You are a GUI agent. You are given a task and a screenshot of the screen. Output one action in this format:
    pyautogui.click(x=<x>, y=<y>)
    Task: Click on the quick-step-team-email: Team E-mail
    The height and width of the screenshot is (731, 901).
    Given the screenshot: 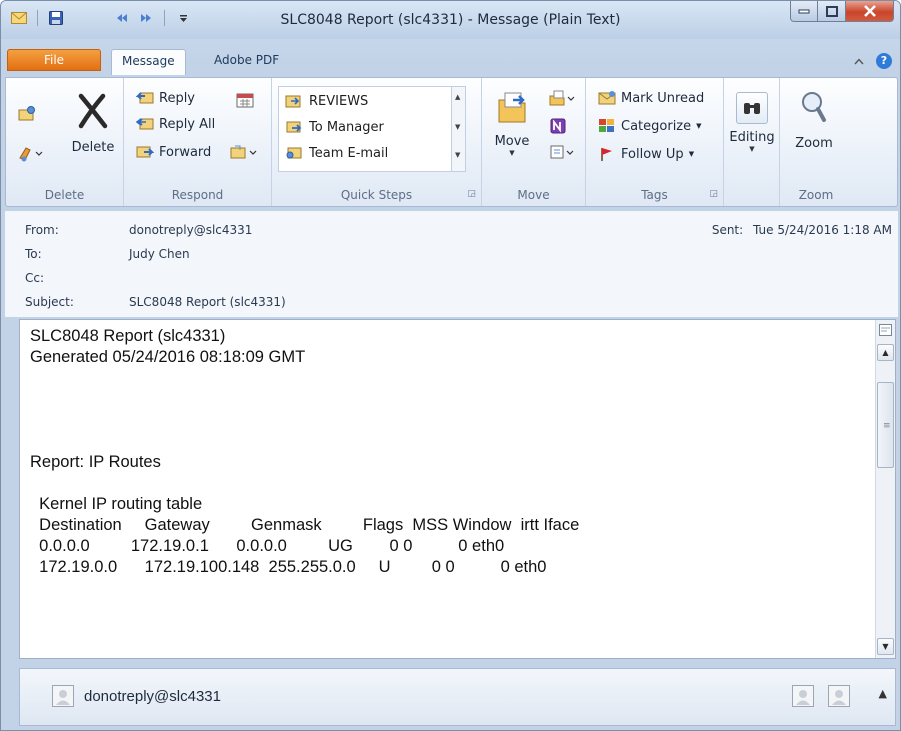 What is the action you would take?
    pyautogui.click(x=336, y=153)
    